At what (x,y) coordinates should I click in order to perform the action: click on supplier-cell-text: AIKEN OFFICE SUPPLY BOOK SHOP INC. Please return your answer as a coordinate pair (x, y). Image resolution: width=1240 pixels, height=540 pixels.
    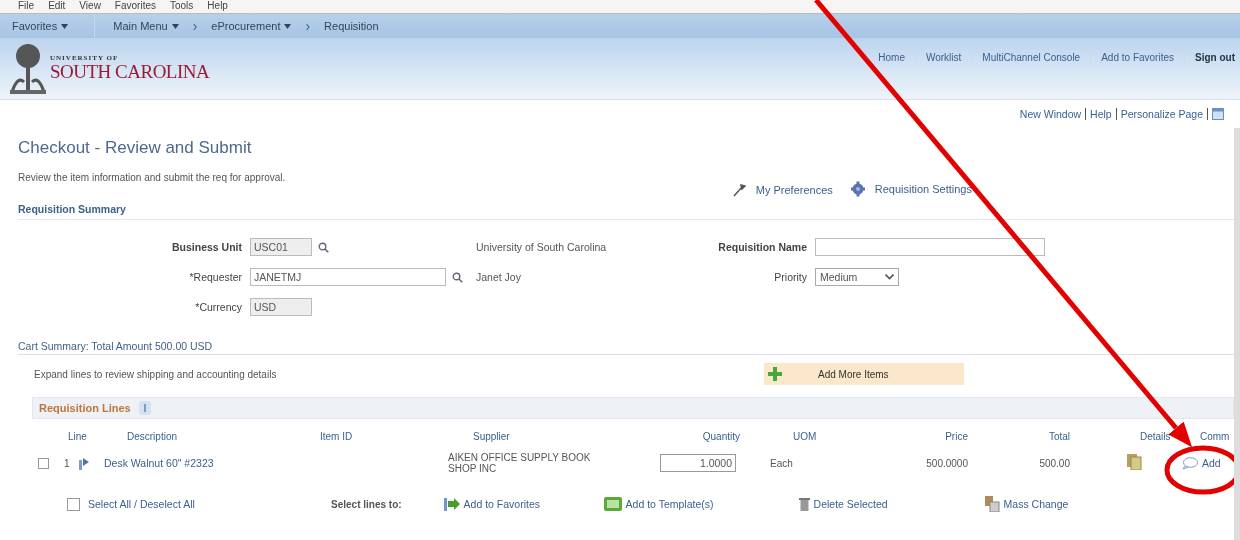
    Looking at the image, I should click on (520, 463).